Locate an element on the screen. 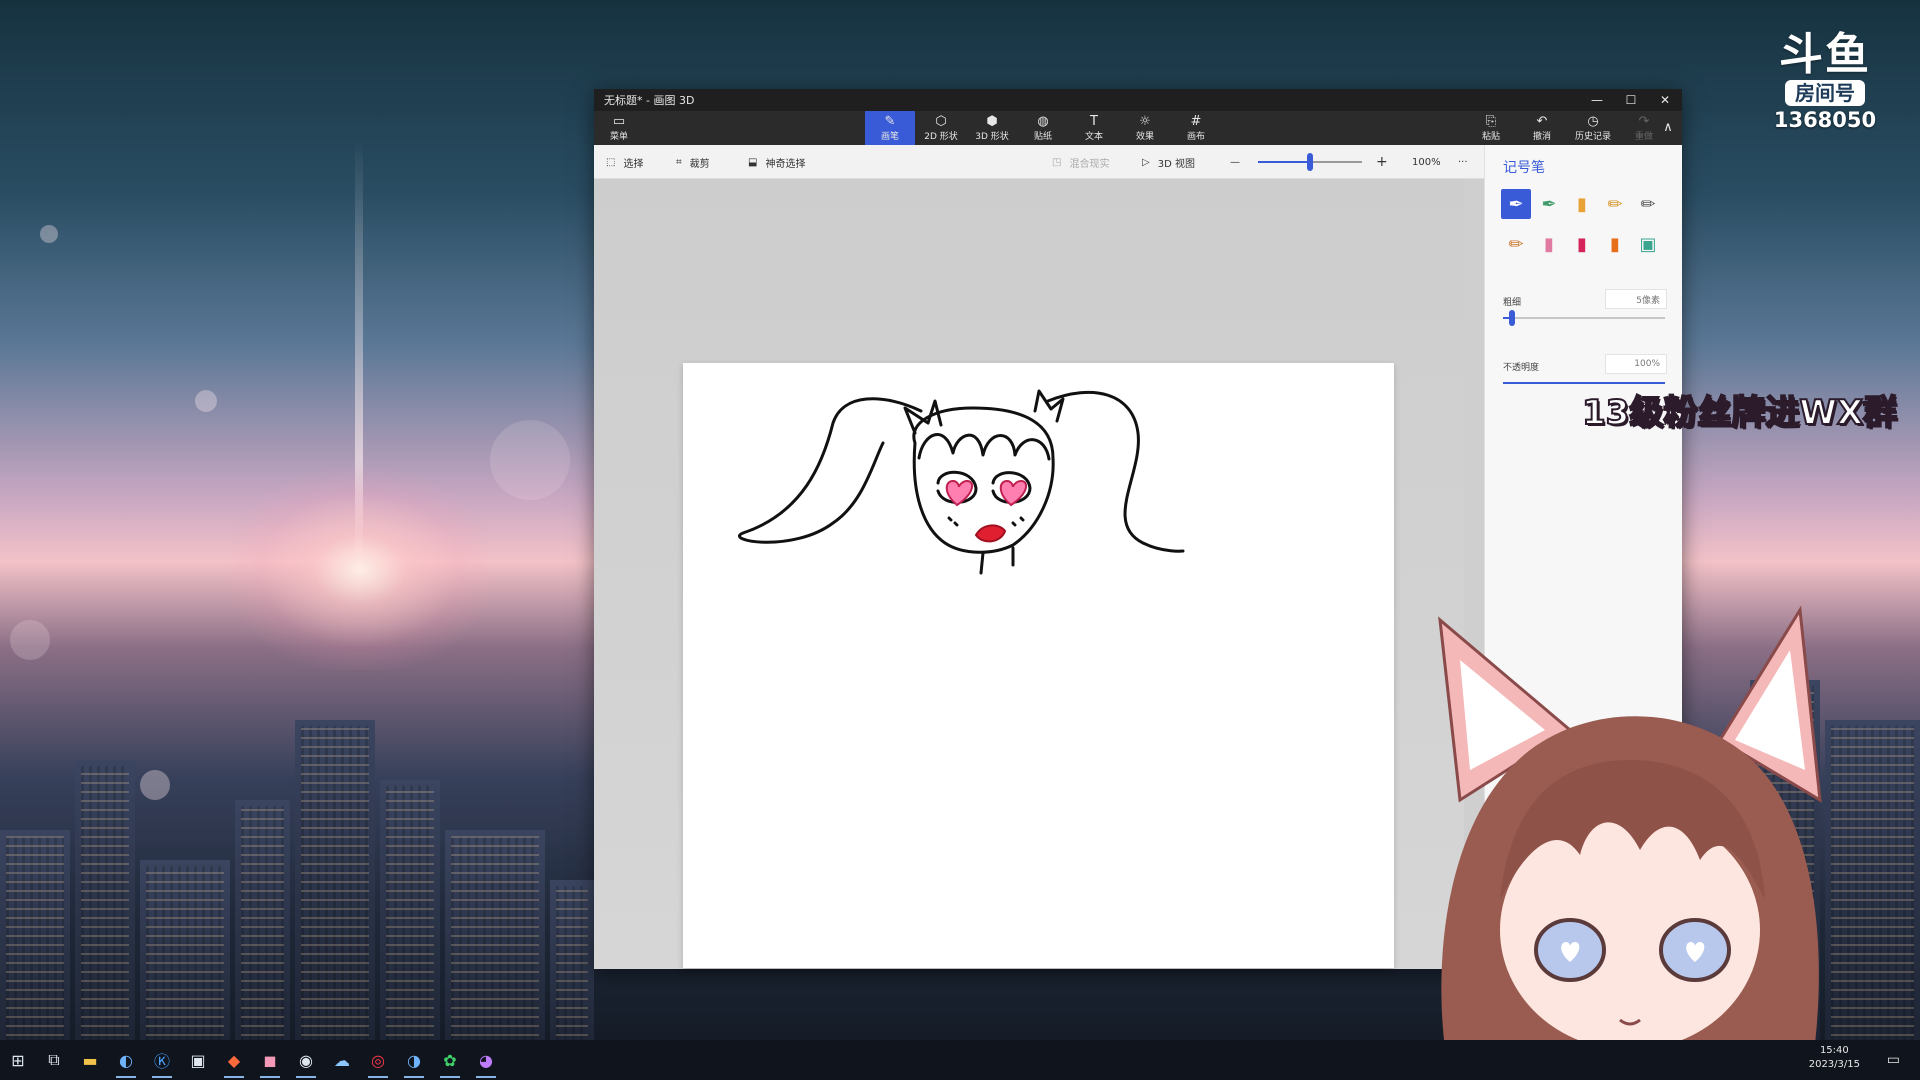 The image size is (1920, 1080). watercolor-button: ✏ is located at coordinates (1615, 204).